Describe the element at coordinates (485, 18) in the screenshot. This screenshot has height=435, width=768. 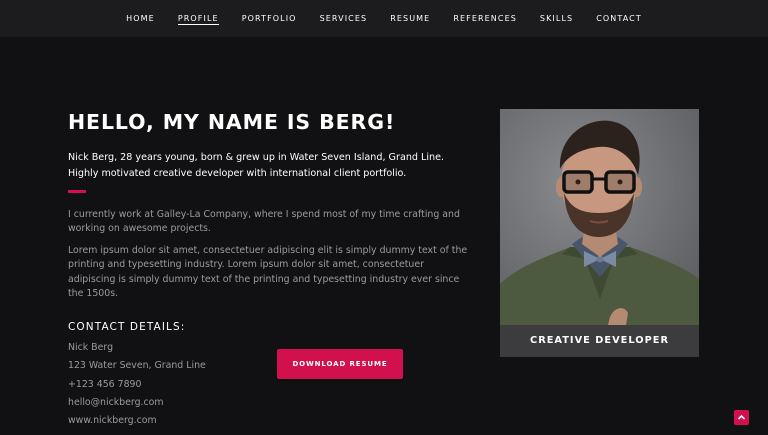
I see `nav-item-references: REFERENCES` at that location.